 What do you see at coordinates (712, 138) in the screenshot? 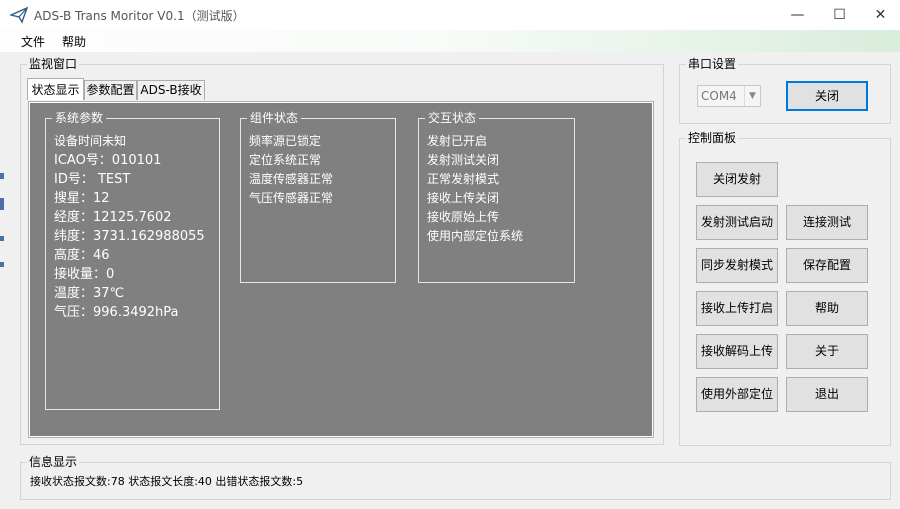
I see `control-panel-title: 控制面板` at bounding box center [712, 138].